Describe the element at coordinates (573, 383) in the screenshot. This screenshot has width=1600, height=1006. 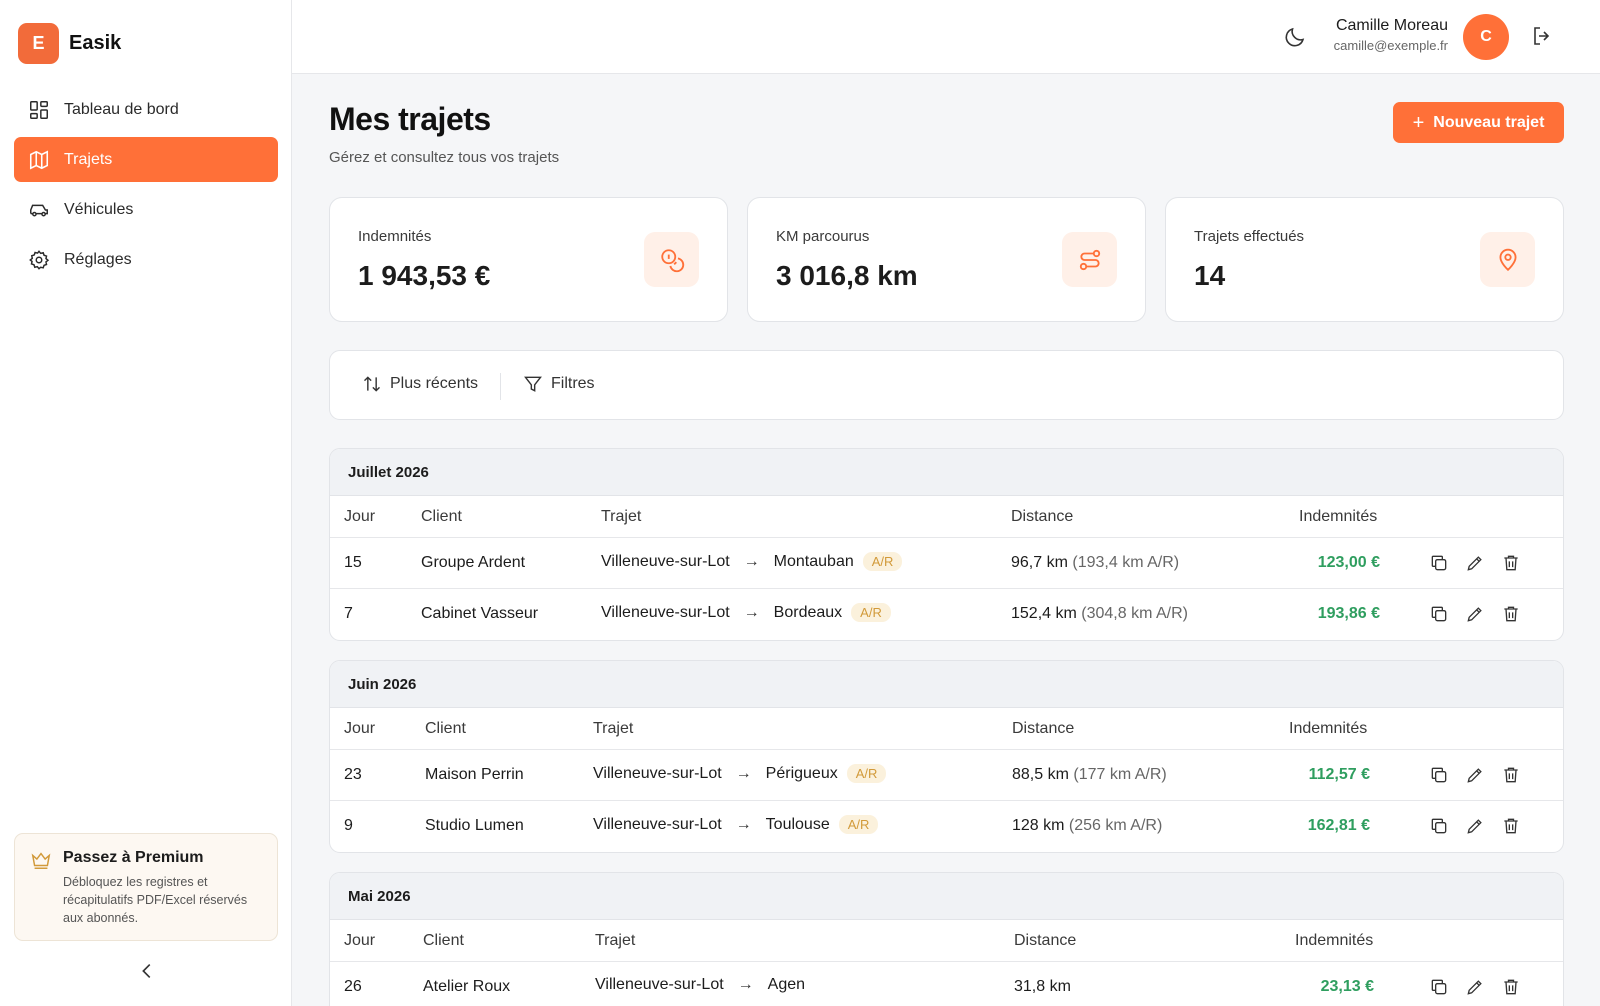
I see `filters-label: Filtres` at that location.